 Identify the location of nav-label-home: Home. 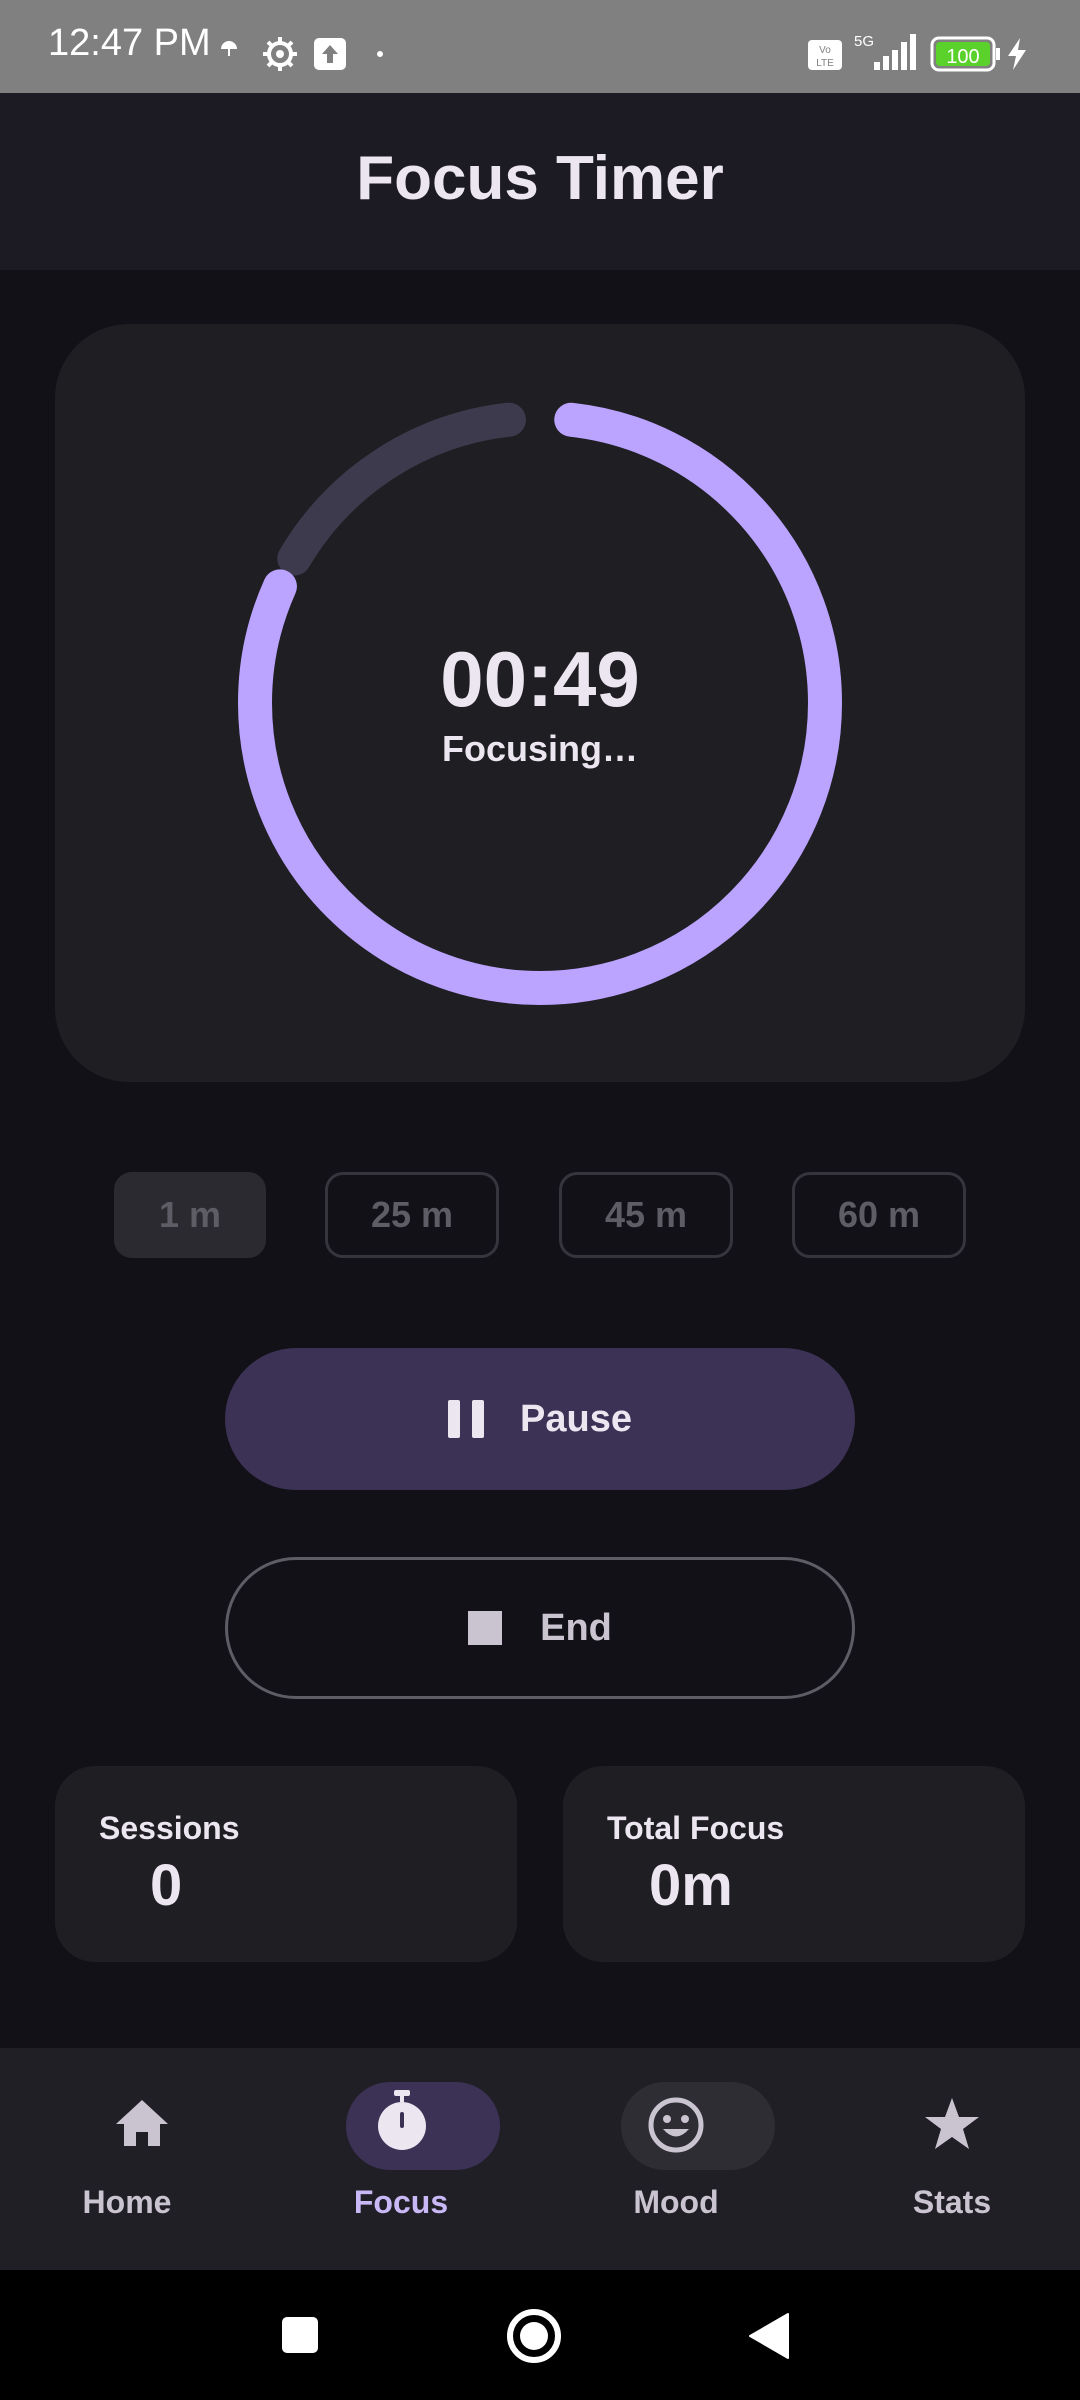
(127, 2202).